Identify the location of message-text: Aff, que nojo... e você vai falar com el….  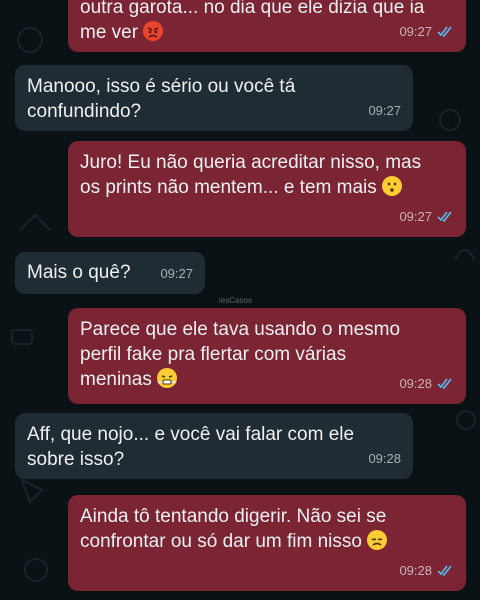
(191, 447).